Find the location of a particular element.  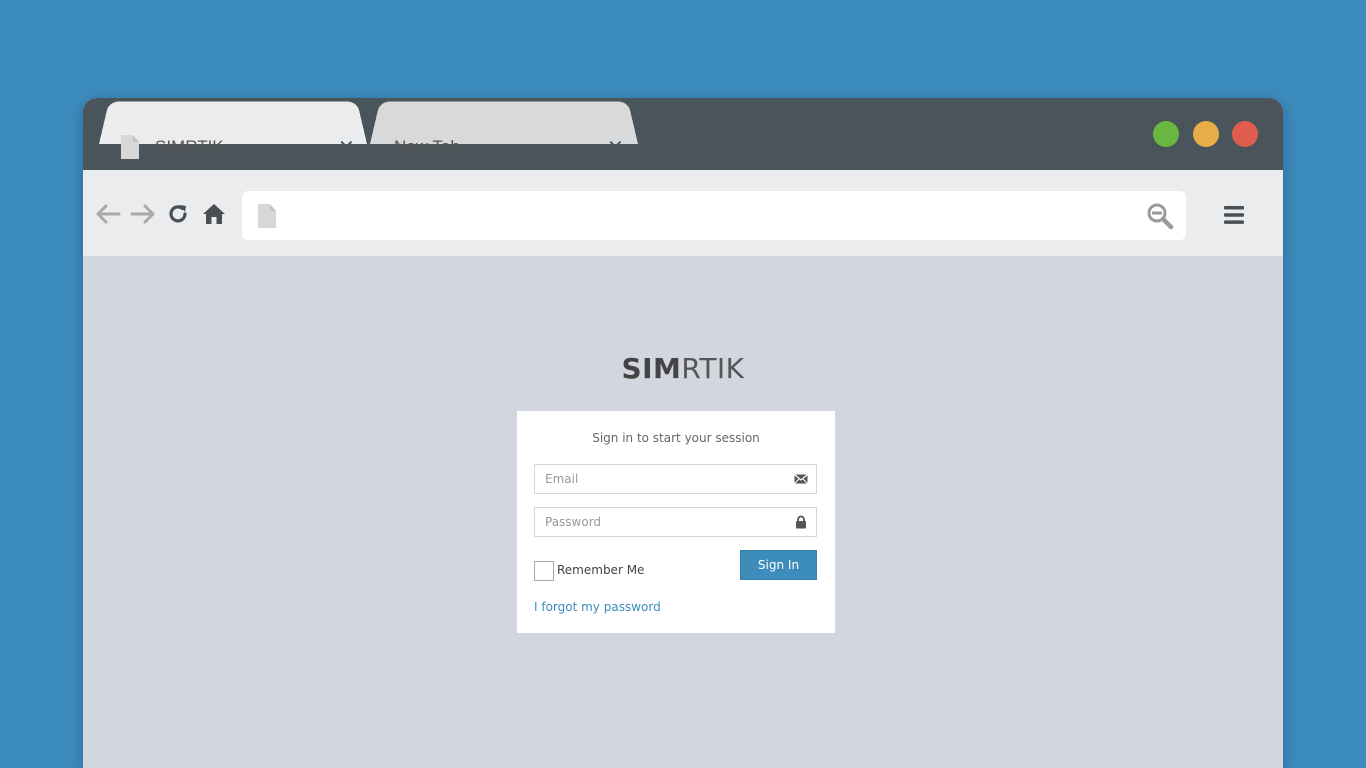

back-button is located at coordinates (108, 215).